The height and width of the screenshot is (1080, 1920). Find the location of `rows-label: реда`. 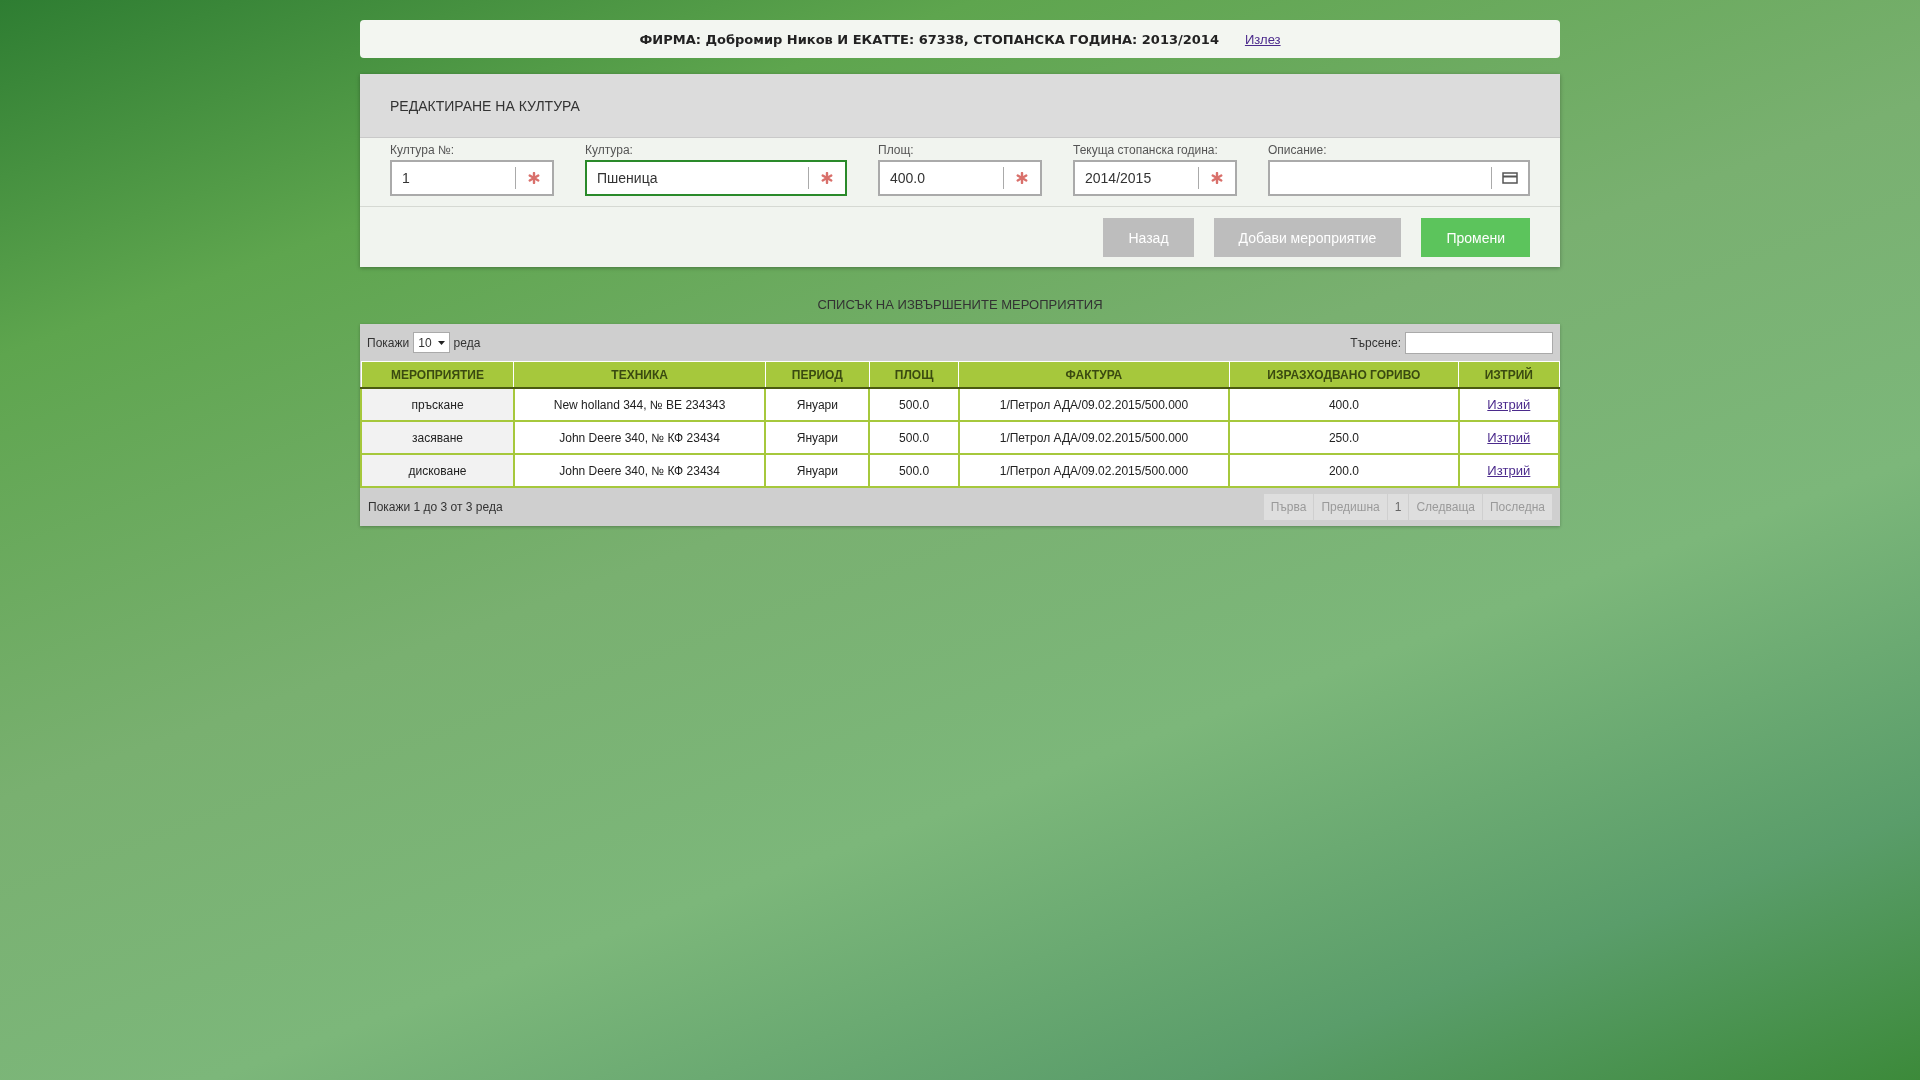

rows-label: реда is located at coordinates (467, 342).